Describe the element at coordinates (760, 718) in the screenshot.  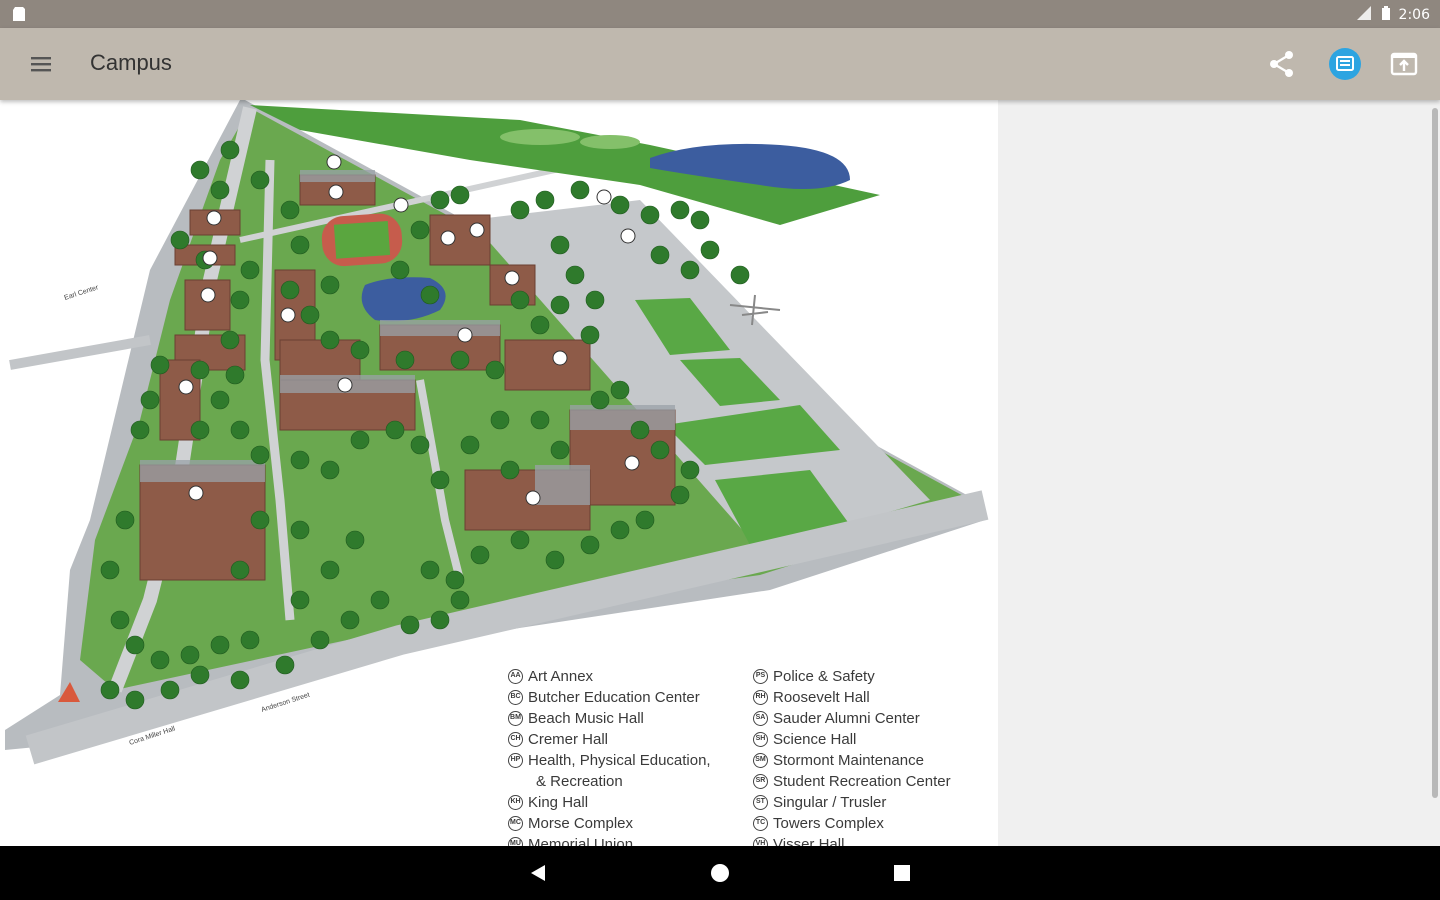
I see `legend-code-badge: SA` at that location.